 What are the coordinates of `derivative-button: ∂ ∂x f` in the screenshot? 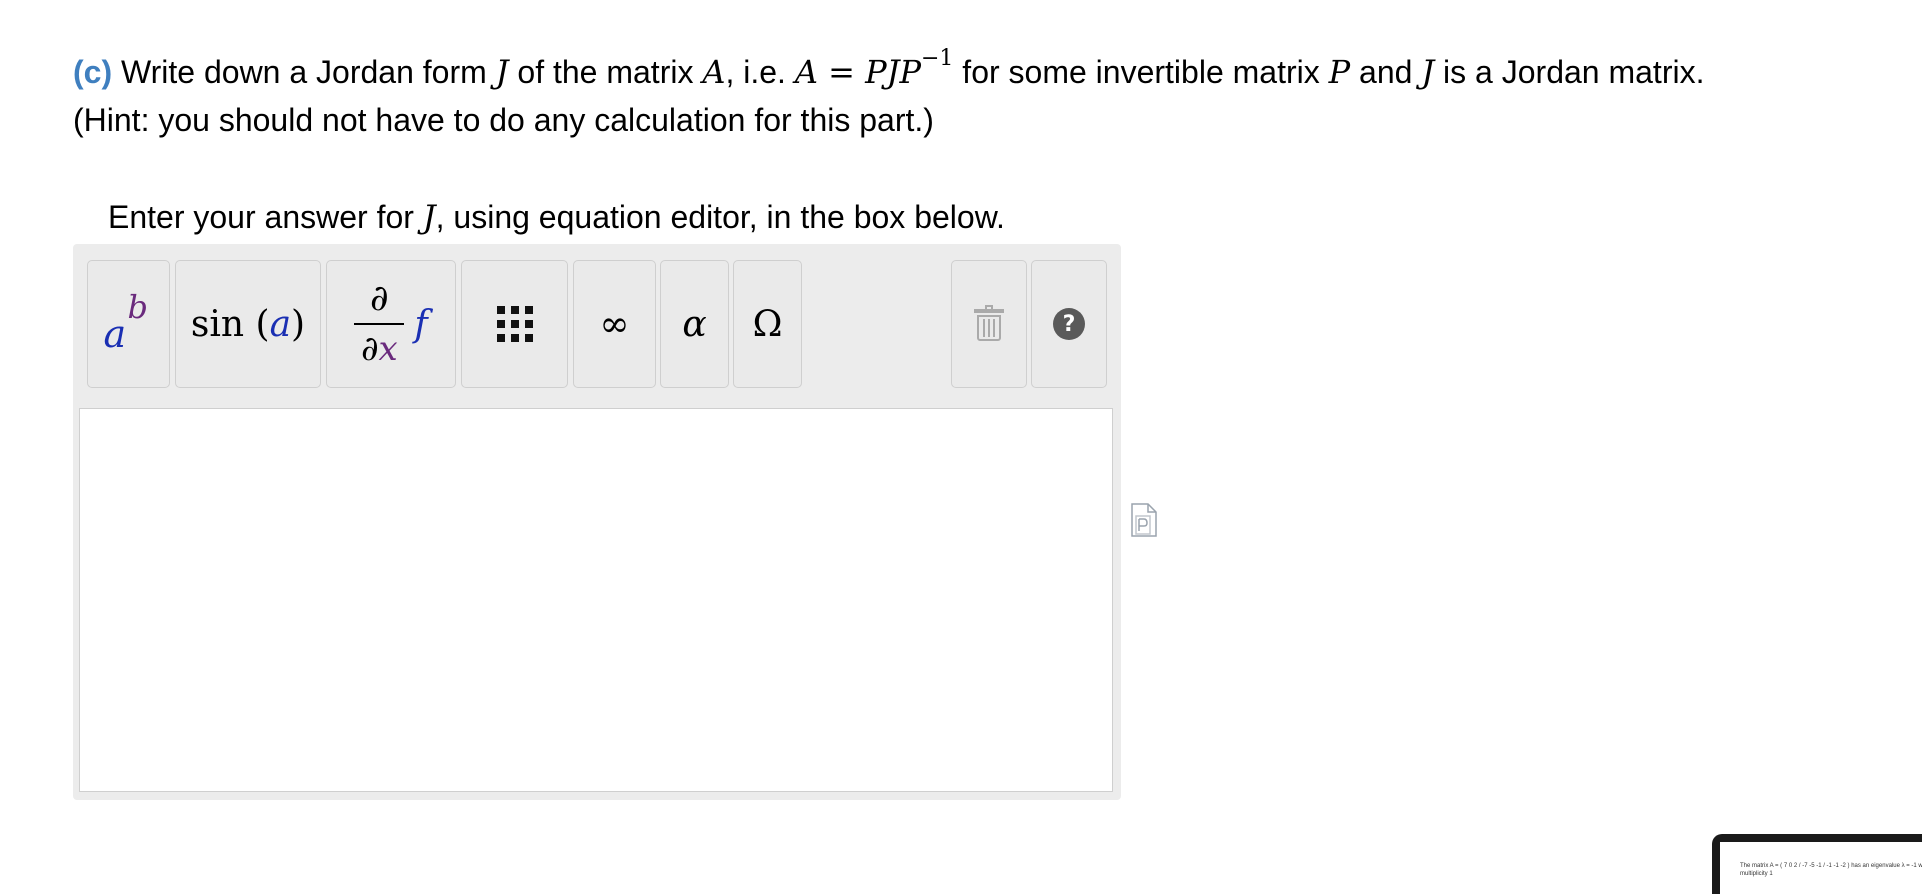 It's located at (391, 324).